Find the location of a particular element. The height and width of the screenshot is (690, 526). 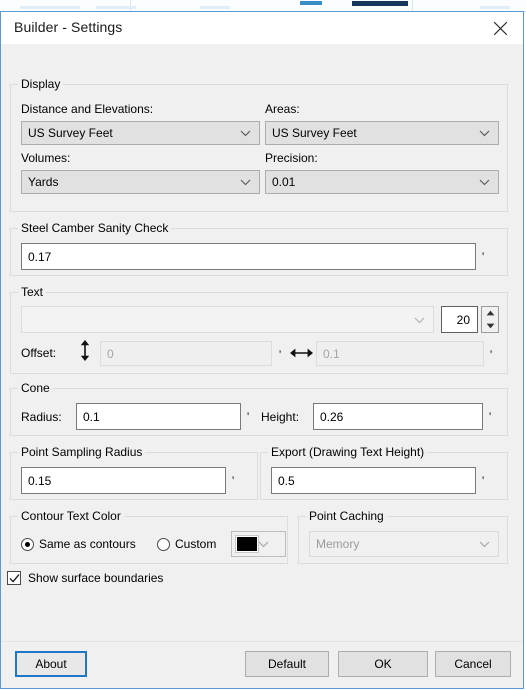

close-icon is located at coordinates (500, 28).